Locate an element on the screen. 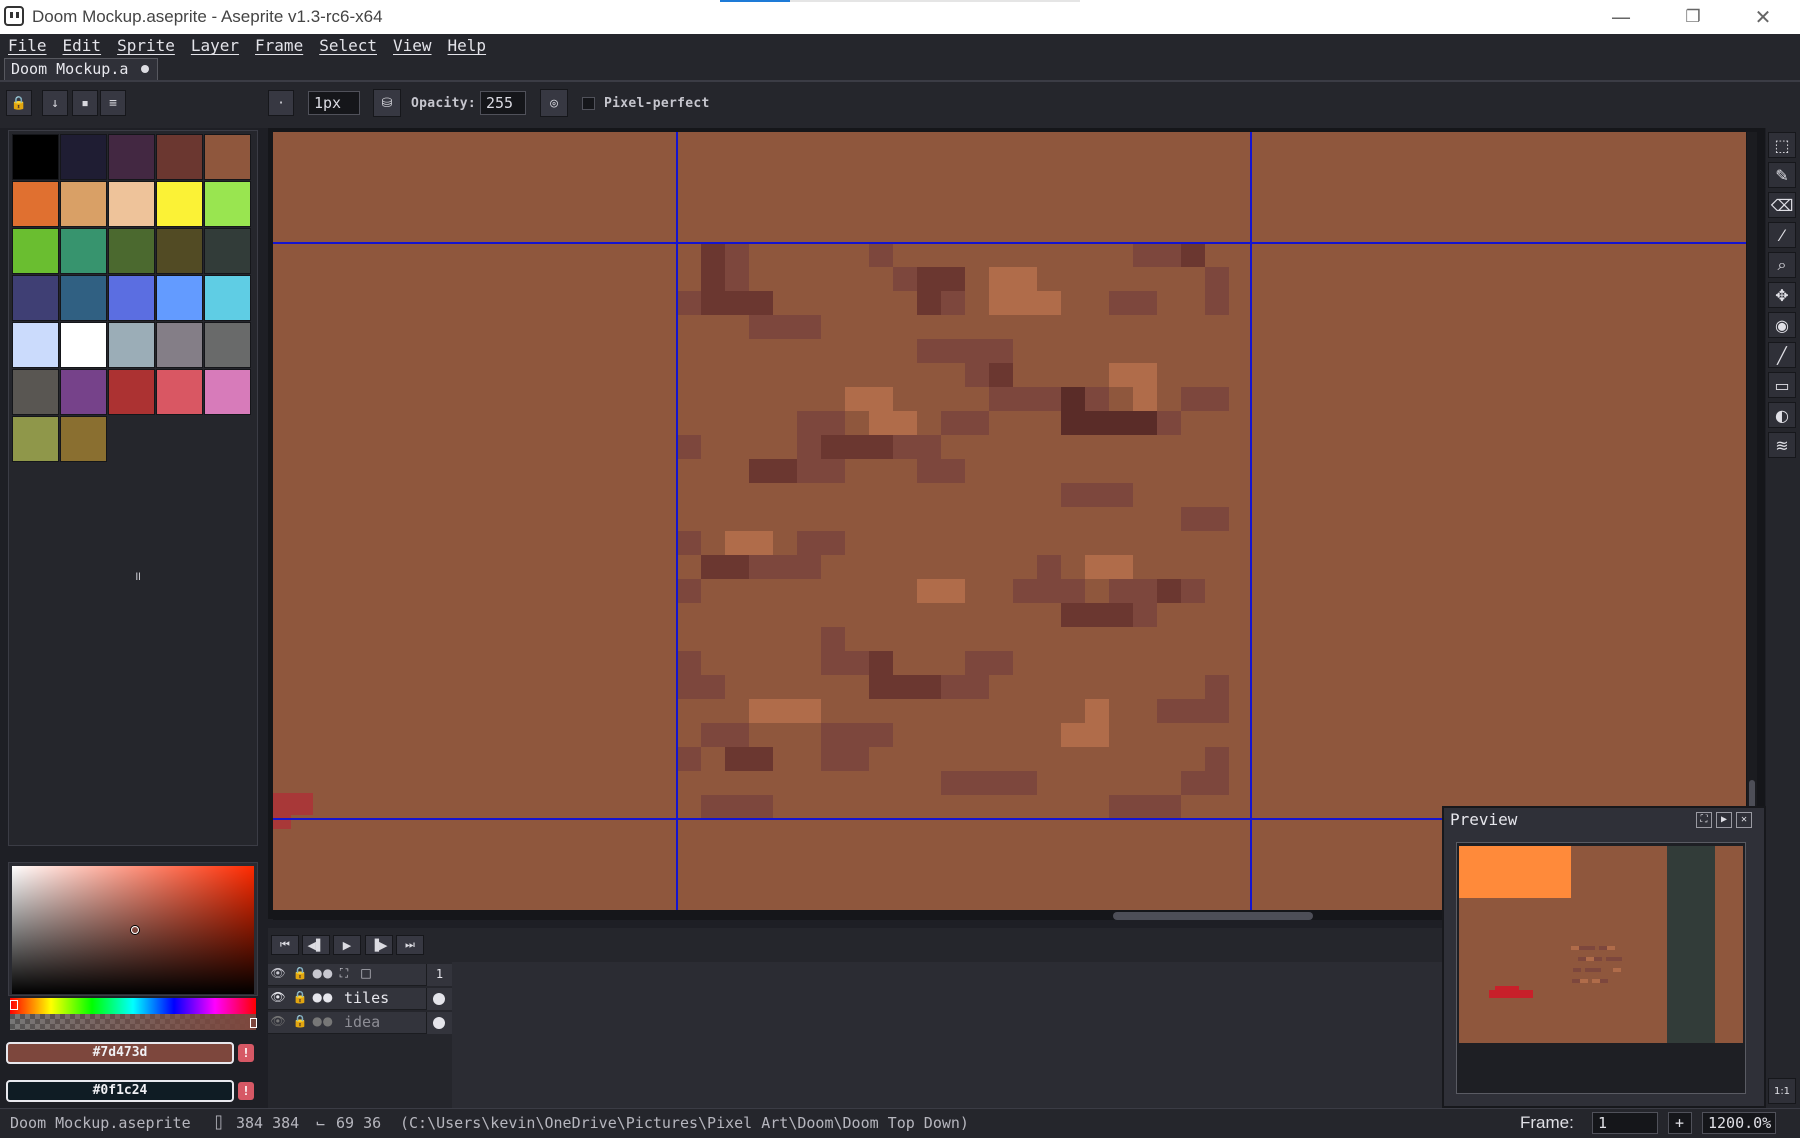 The width and height of the screenshot is (1800, 1138). pencil-icon: ✎ is located at coordinates (1782, 175).